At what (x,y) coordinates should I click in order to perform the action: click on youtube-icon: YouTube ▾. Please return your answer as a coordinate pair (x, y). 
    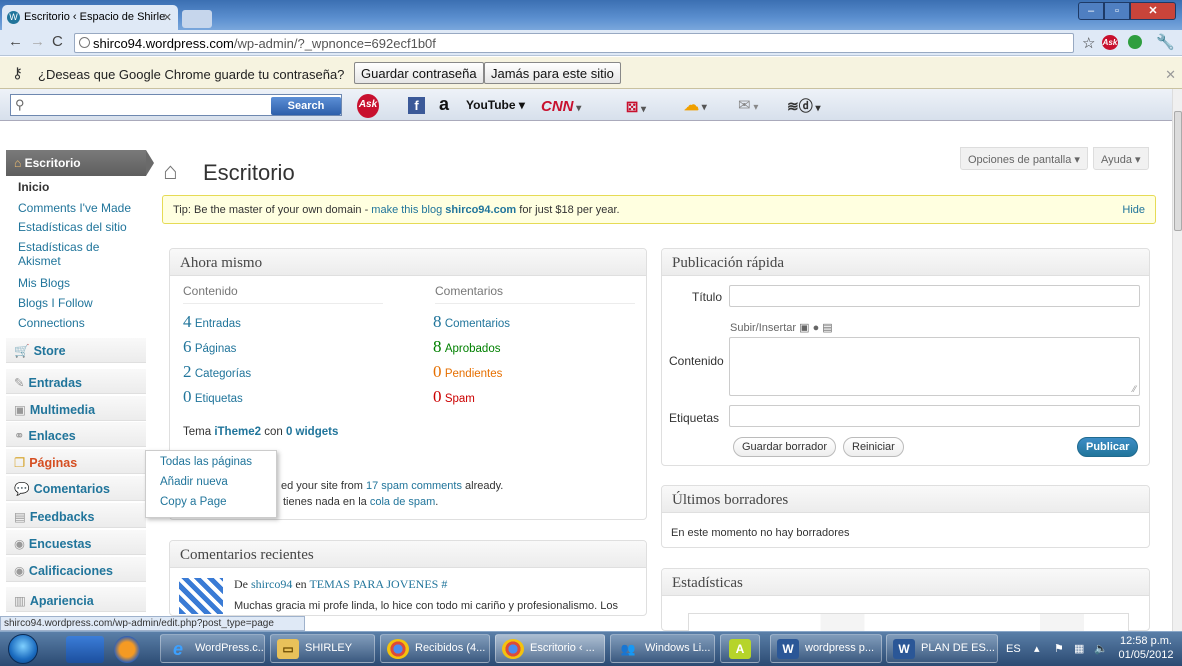
    Looking at the image, I should click on (499, 105).